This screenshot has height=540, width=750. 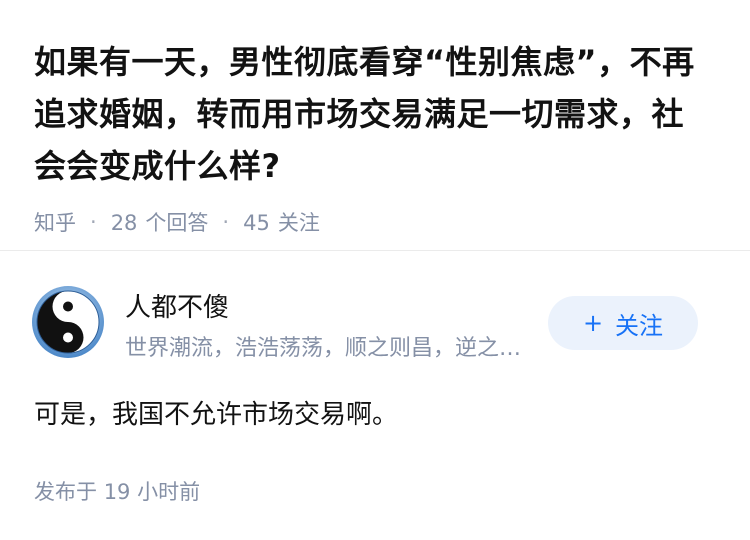 What do you see at coordinates (124, 223) in the screenshot?
I see `answer-count: 28` at bounding box center [124, 223].